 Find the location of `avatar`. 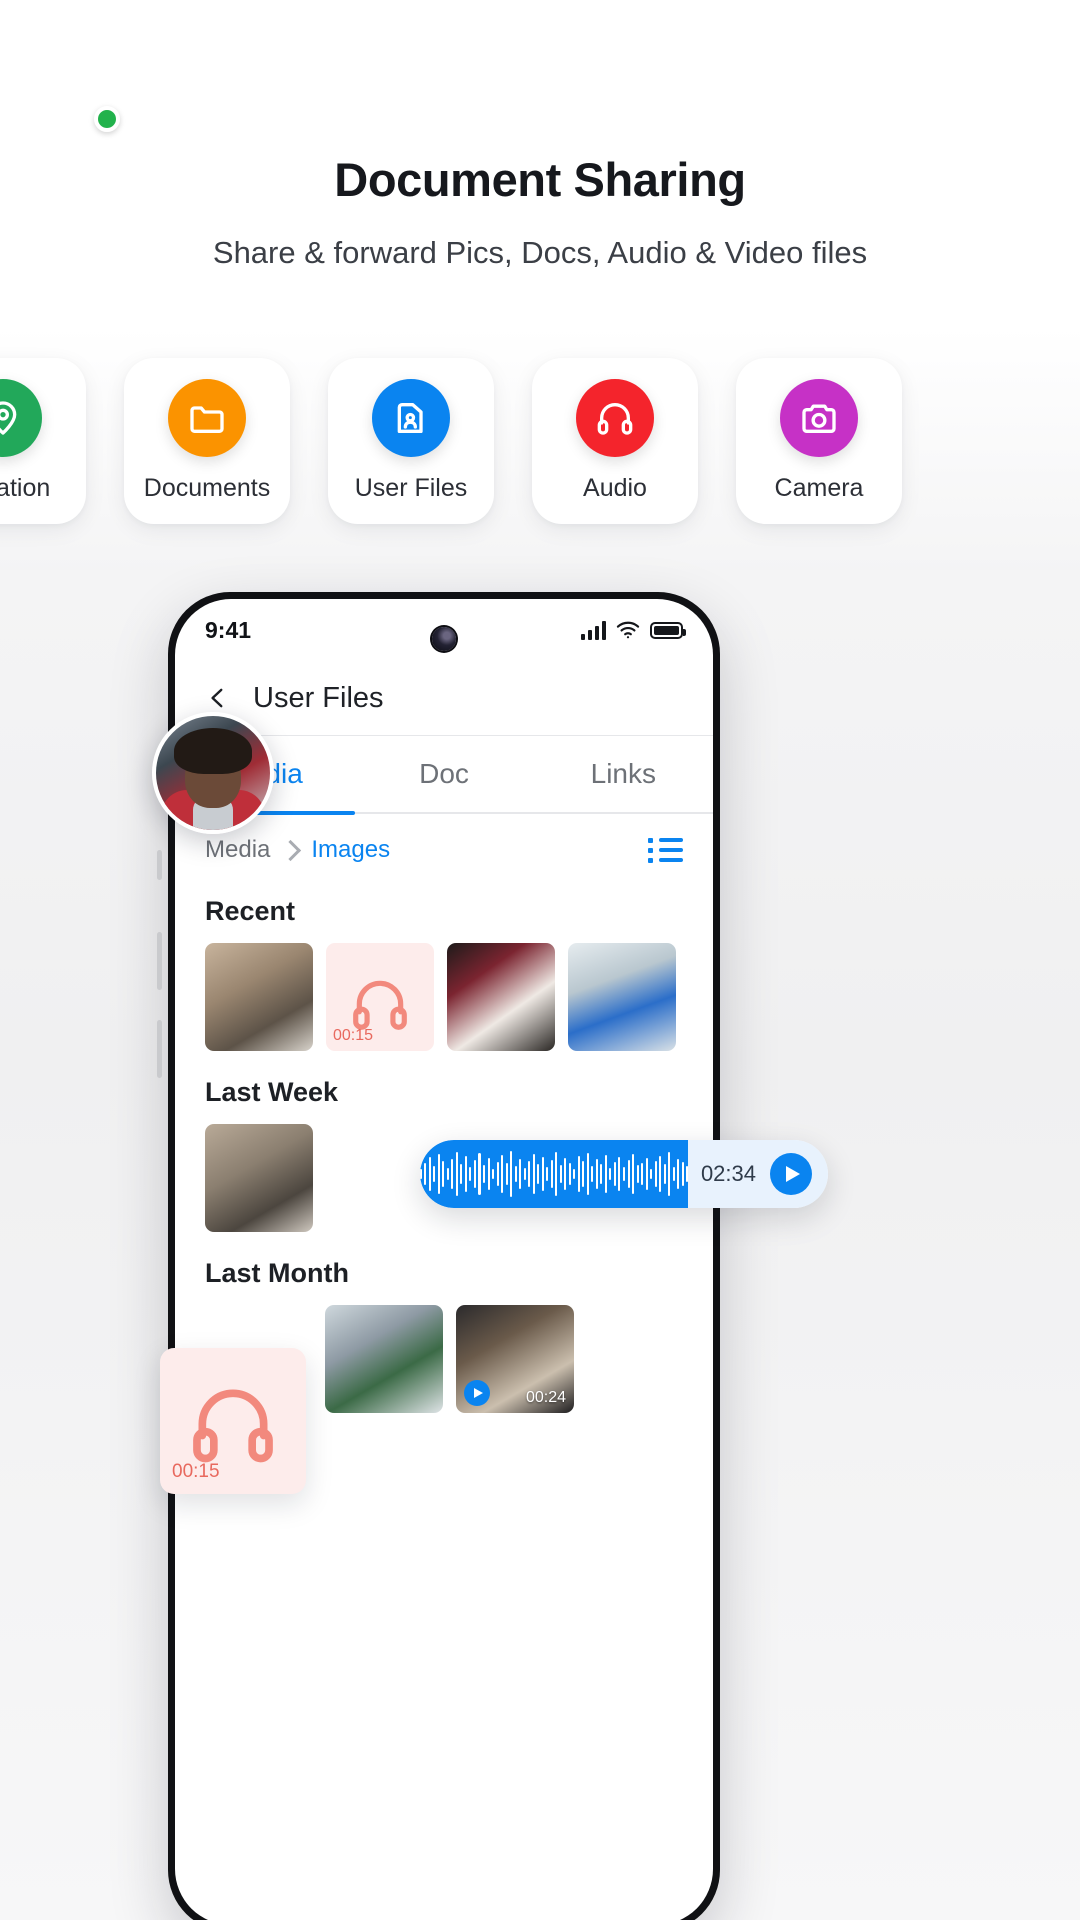

avatar is located at coordinates (213, 773).